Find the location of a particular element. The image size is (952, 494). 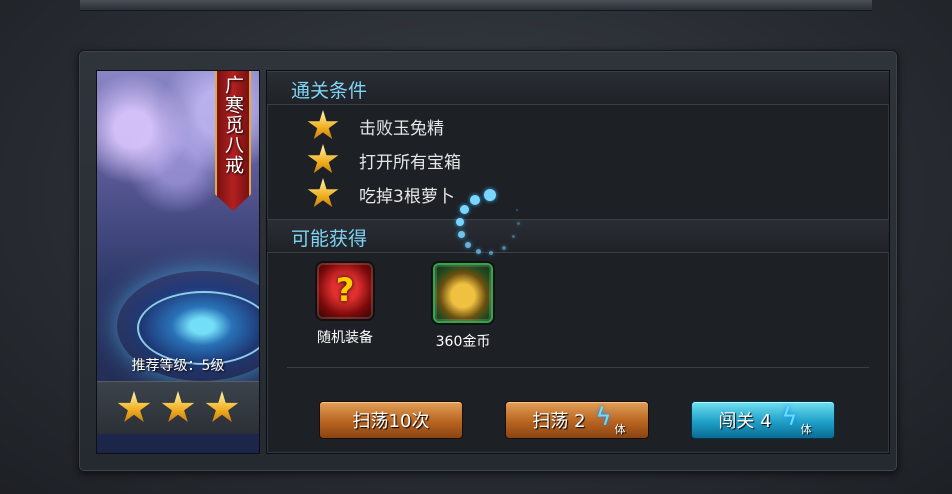

condition-item: 打开所有宝箱 is located at coordinates (384, 160).